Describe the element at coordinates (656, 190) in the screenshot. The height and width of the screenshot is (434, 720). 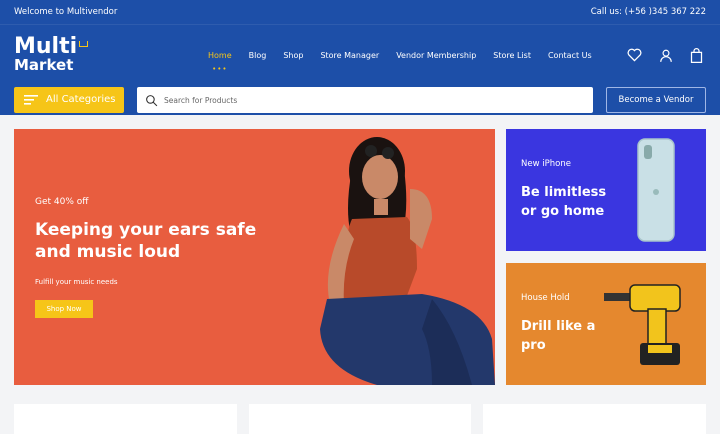
I see `phone-image` at that location.